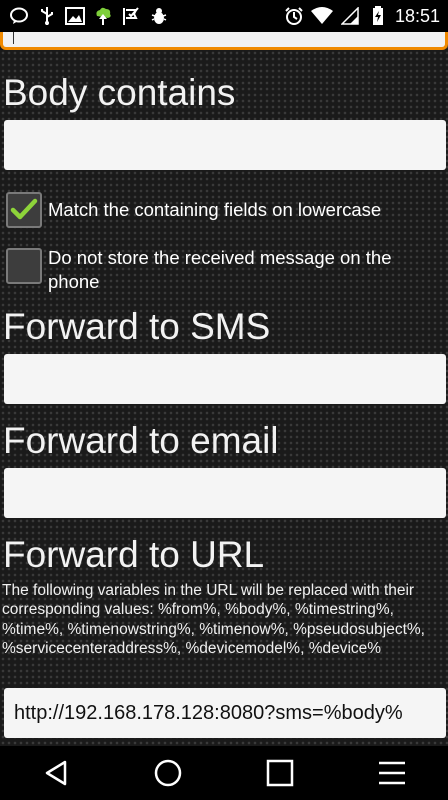 The image size is (448, 800). Describe the element at coordinates (19, 16) in the screenshot. I see `chat-bubble-icon` at that location.